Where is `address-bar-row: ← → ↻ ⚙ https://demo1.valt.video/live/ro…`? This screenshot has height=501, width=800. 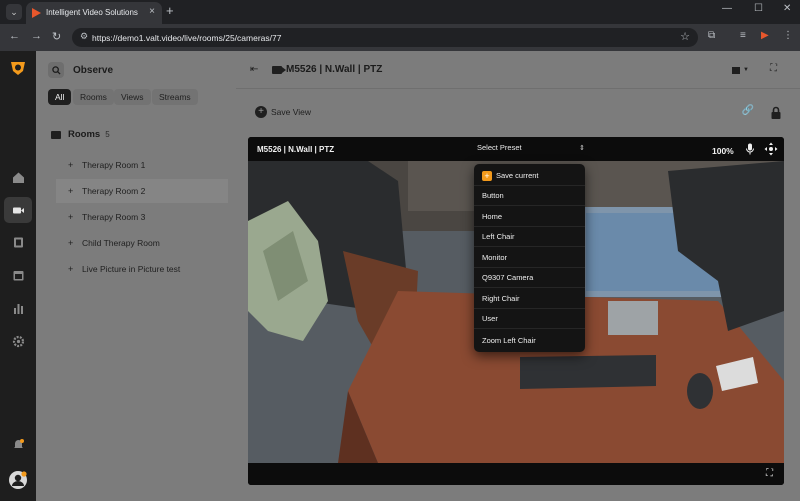
address-bar-row: ← → ↻ ⚙ https://demo1.valt.video/live/ro… is located at coordinates (400, 37).